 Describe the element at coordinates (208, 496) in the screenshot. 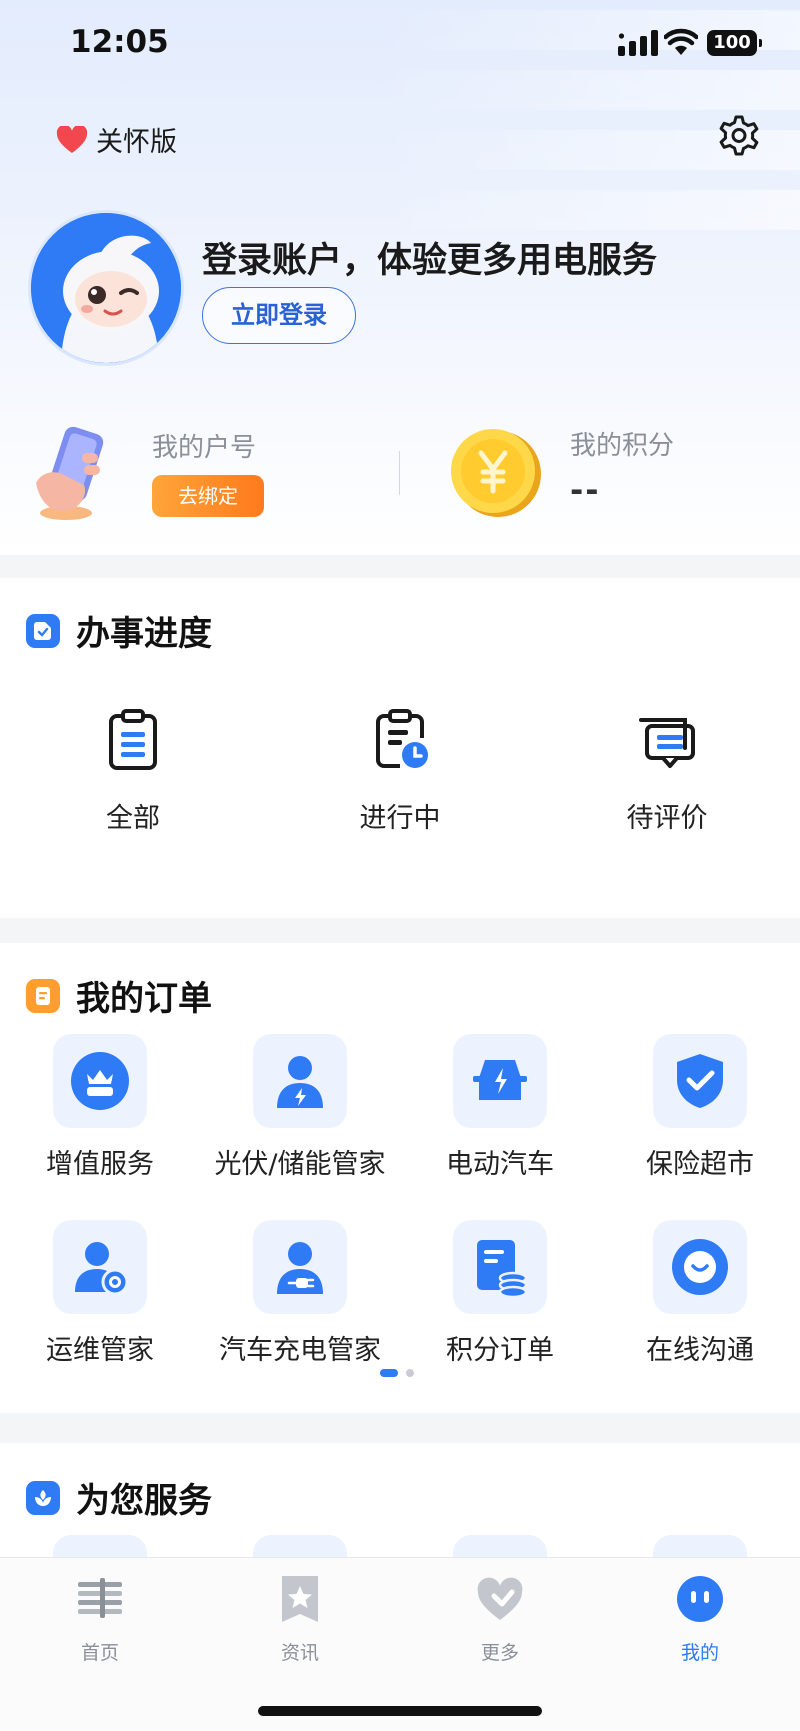

I see `bind-account-button: 去绑定` at that location.